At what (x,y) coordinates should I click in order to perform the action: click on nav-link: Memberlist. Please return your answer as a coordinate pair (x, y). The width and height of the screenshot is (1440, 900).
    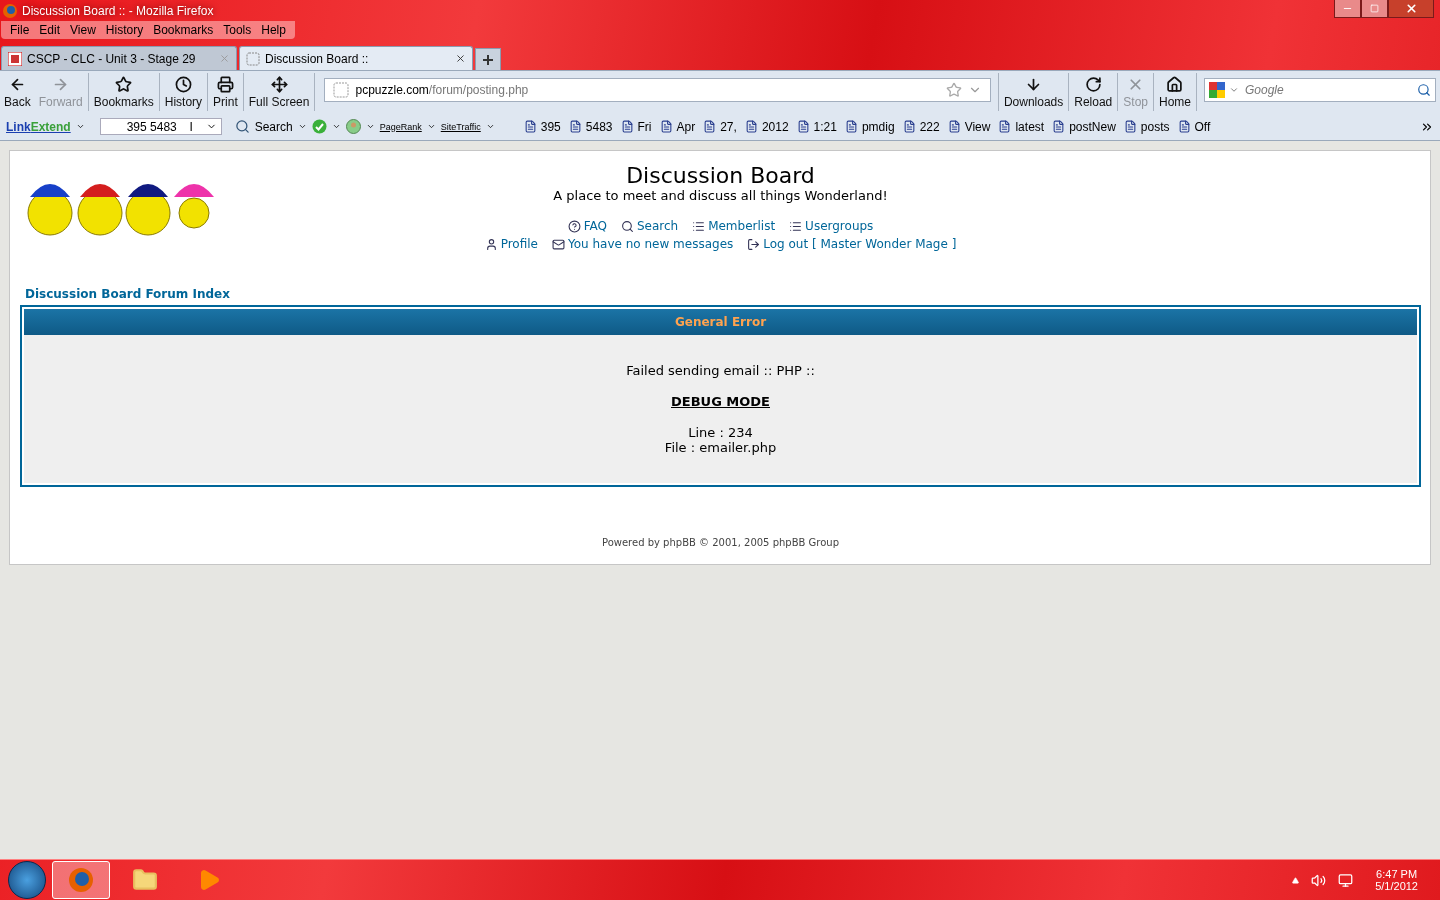
    Looking at the image, I should click on (734, 226).